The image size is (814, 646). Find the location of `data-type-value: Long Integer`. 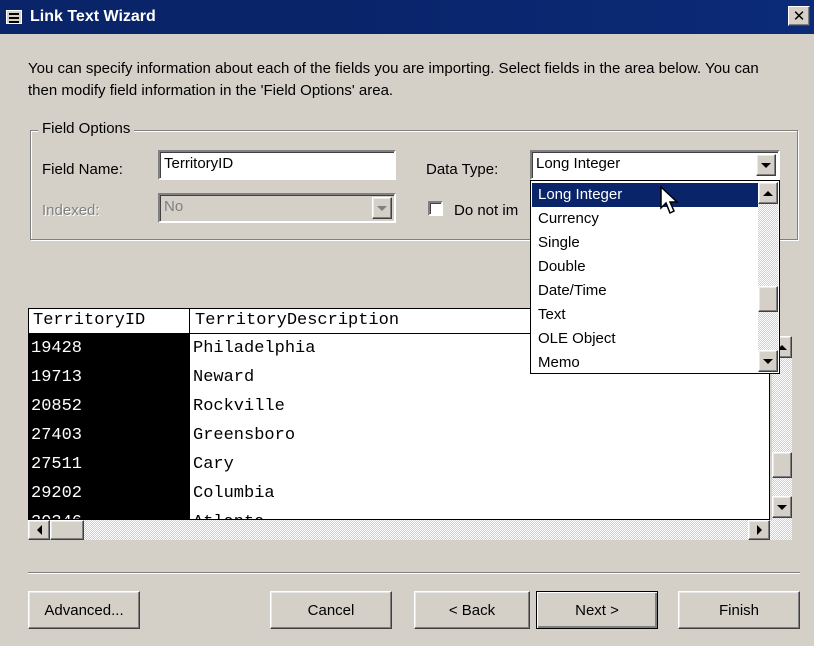

data-type-value: Long Integer is located at coordinates (578, 163).